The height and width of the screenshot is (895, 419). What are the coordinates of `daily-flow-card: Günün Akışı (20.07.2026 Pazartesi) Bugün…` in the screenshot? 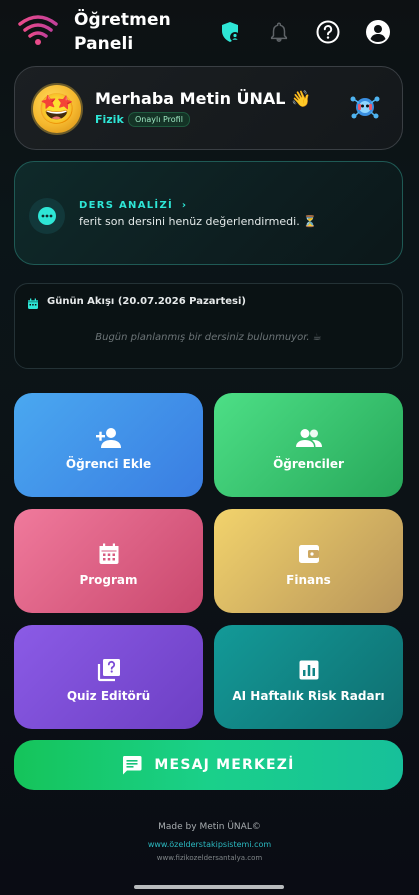 It's located at (208, 326).